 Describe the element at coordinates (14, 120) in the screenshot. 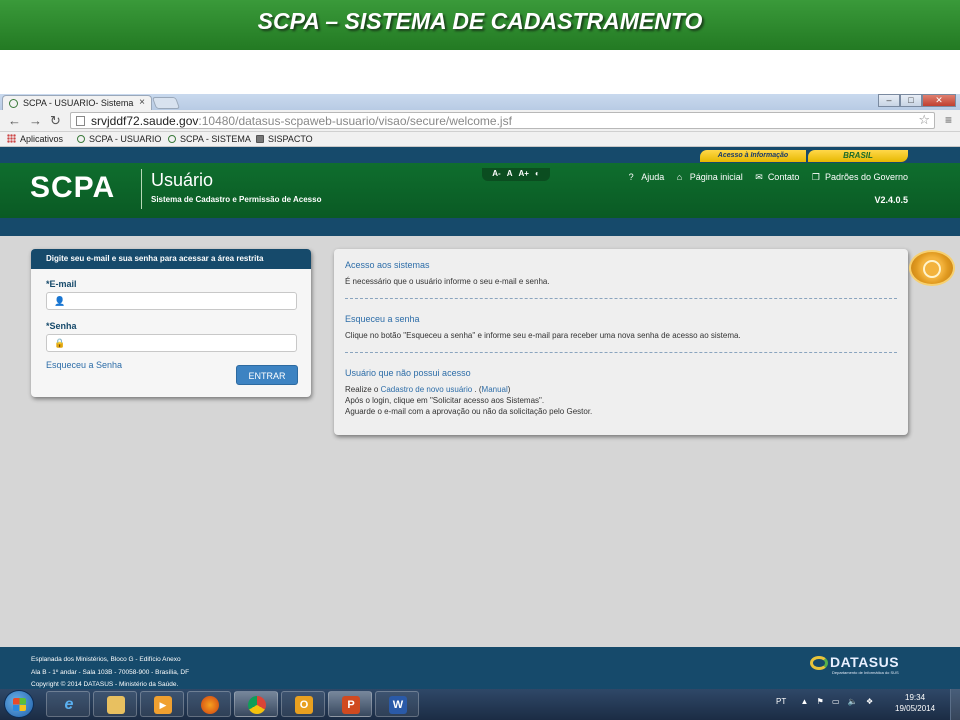

I see `back-icon: ←` at that location.